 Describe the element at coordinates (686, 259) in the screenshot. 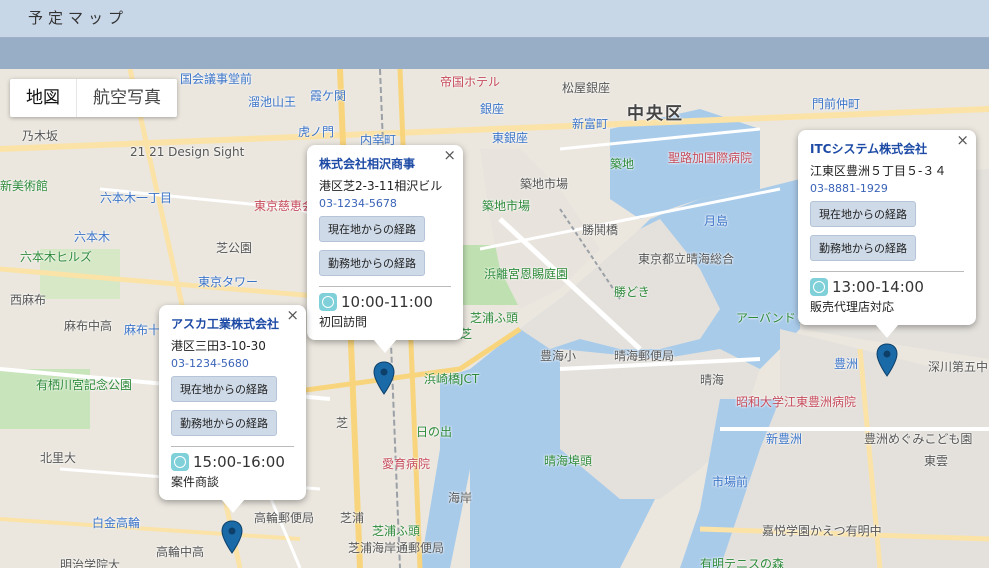

I see `label-tokyo-toritsu: 東京都立晴海総合` at that location.